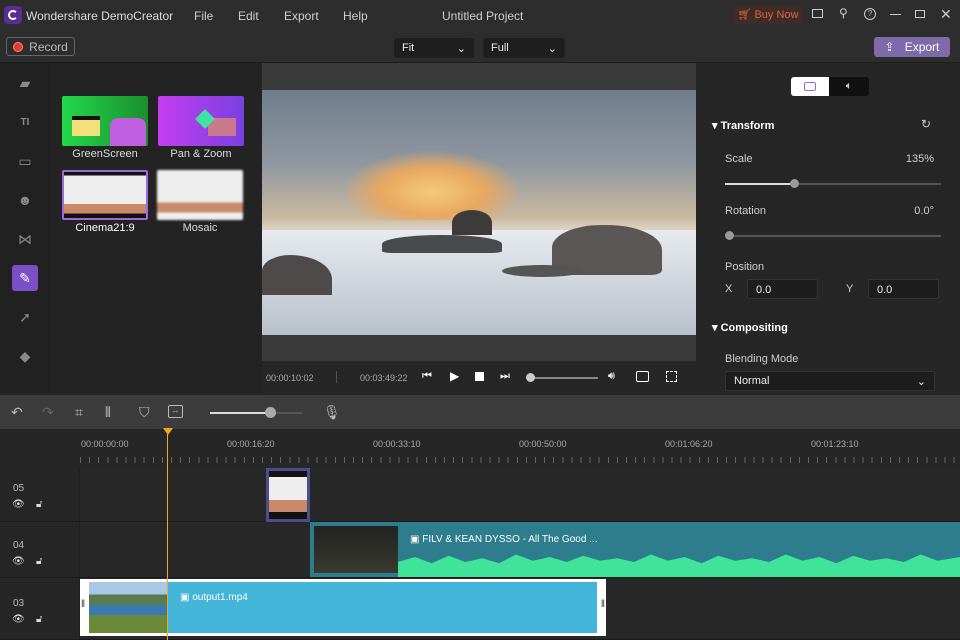 The image size is (960, 640). What do you see at coordinates (40, 494) in the screenshot?
I see `track-header: 05 👁︎ 🔓︎` at bounding box center [40, 494].